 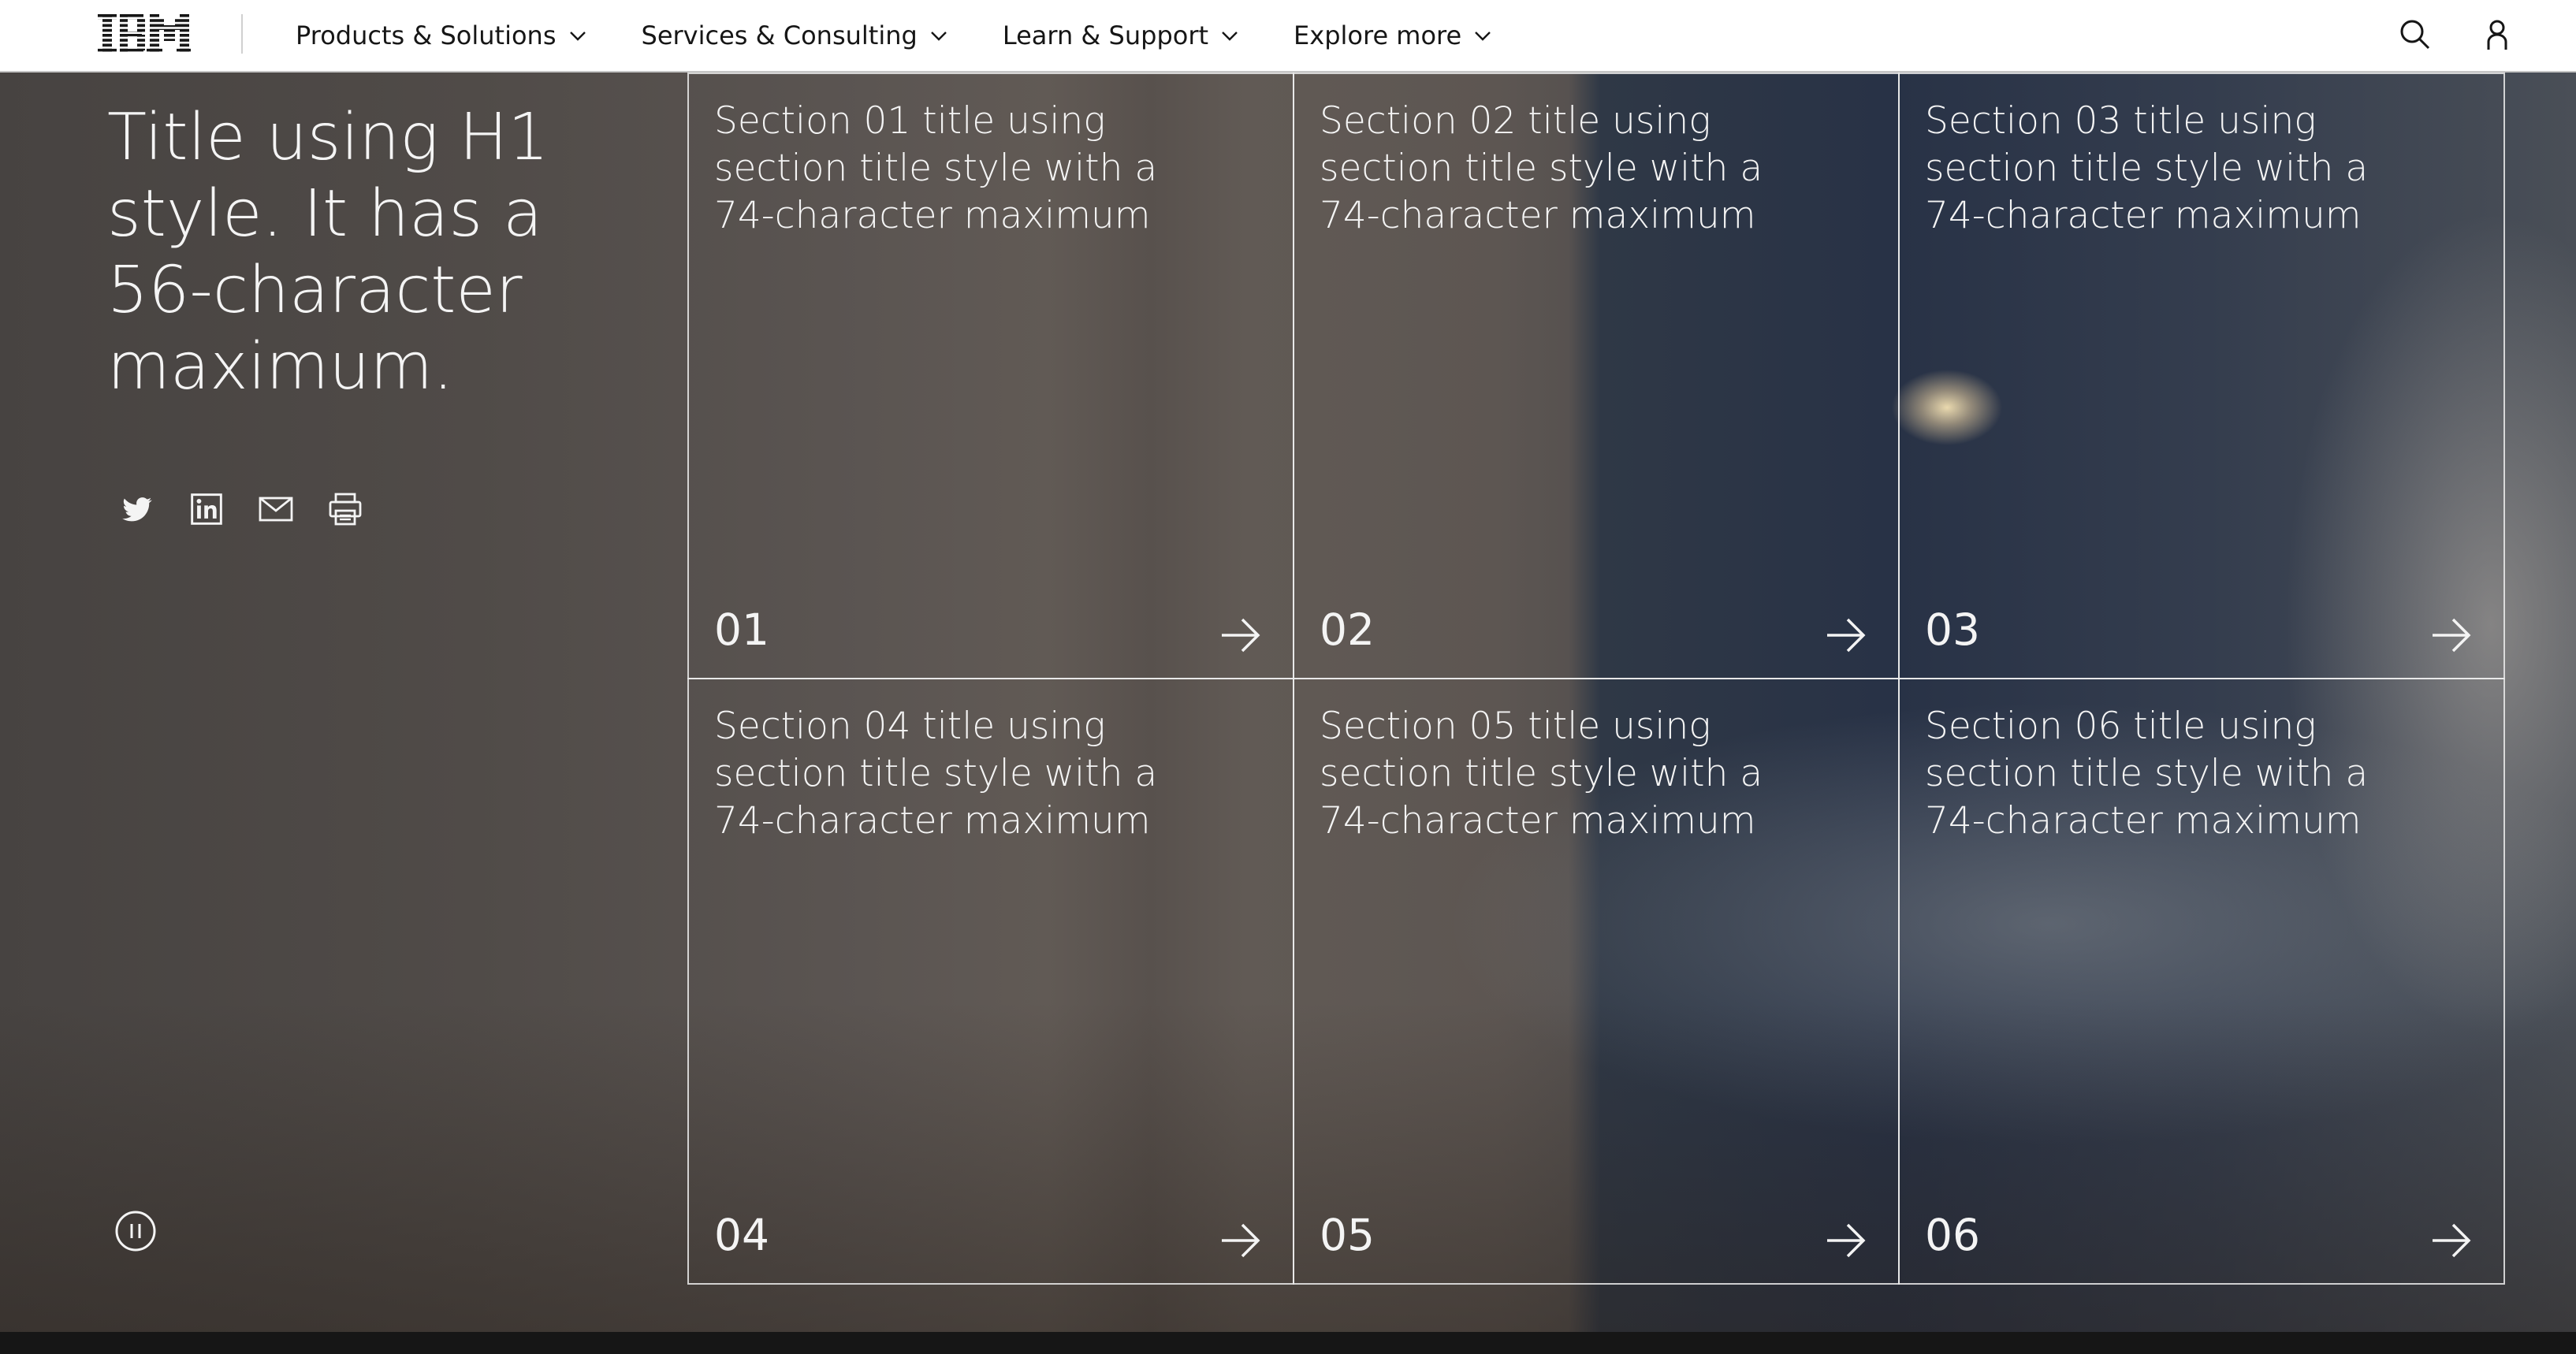 I want to click on card-number: 06, so click(x=1952, y=1235).